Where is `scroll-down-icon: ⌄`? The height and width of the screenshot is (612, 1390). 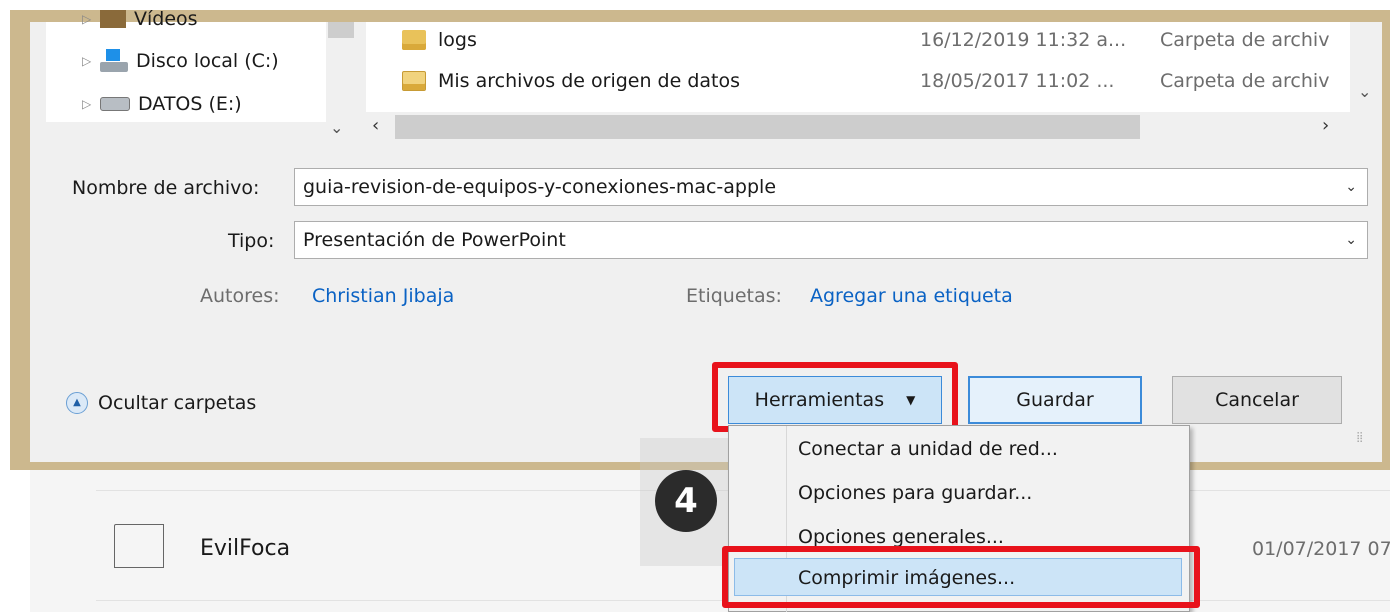 scroll-down-icon: ⌄ is located at coordinates (1364, 91).